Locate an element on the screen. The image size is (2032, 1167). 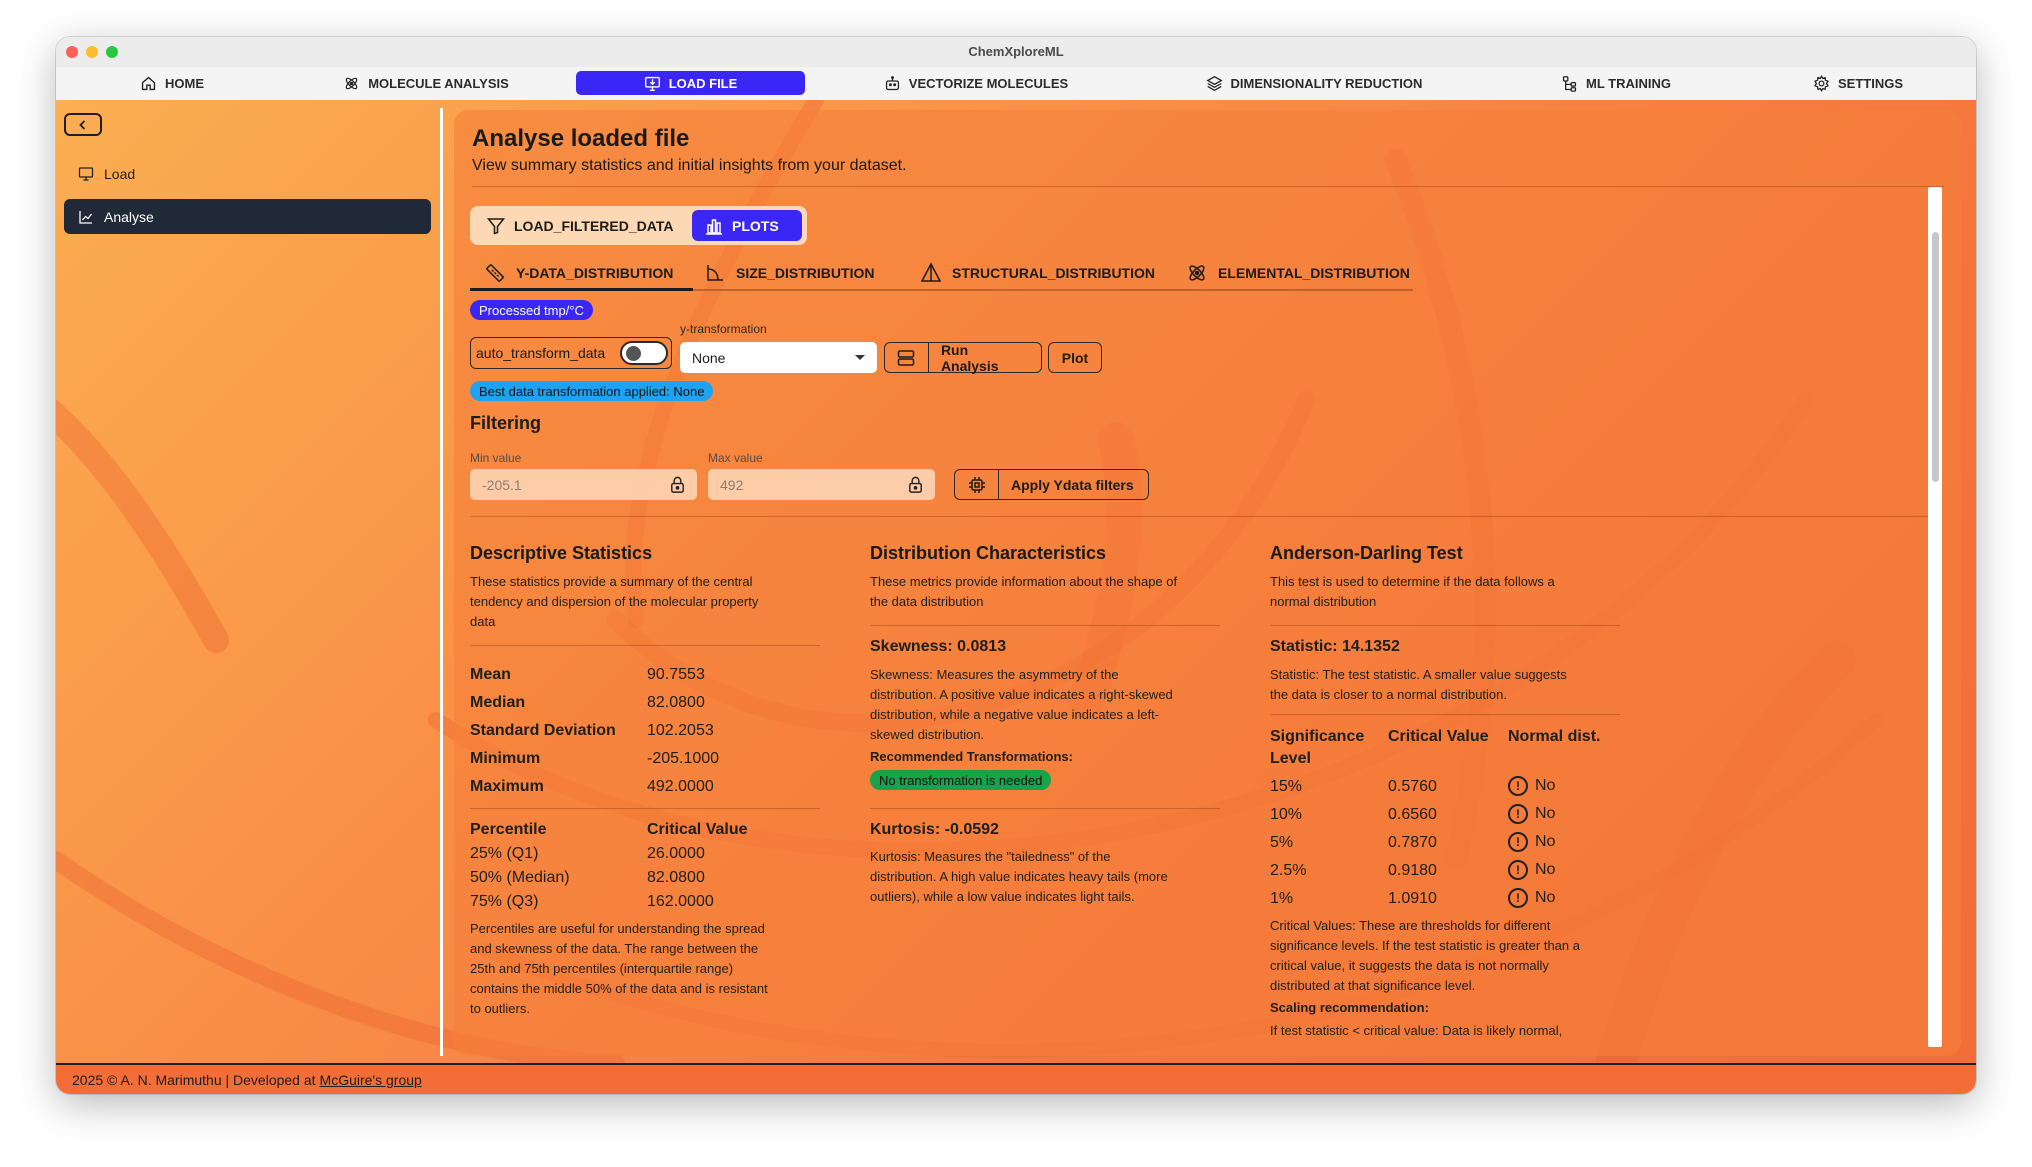
tab-elemental-distribution: ELEMENTAL_DISTRIBUTION is located at coordinates (1298, 273).